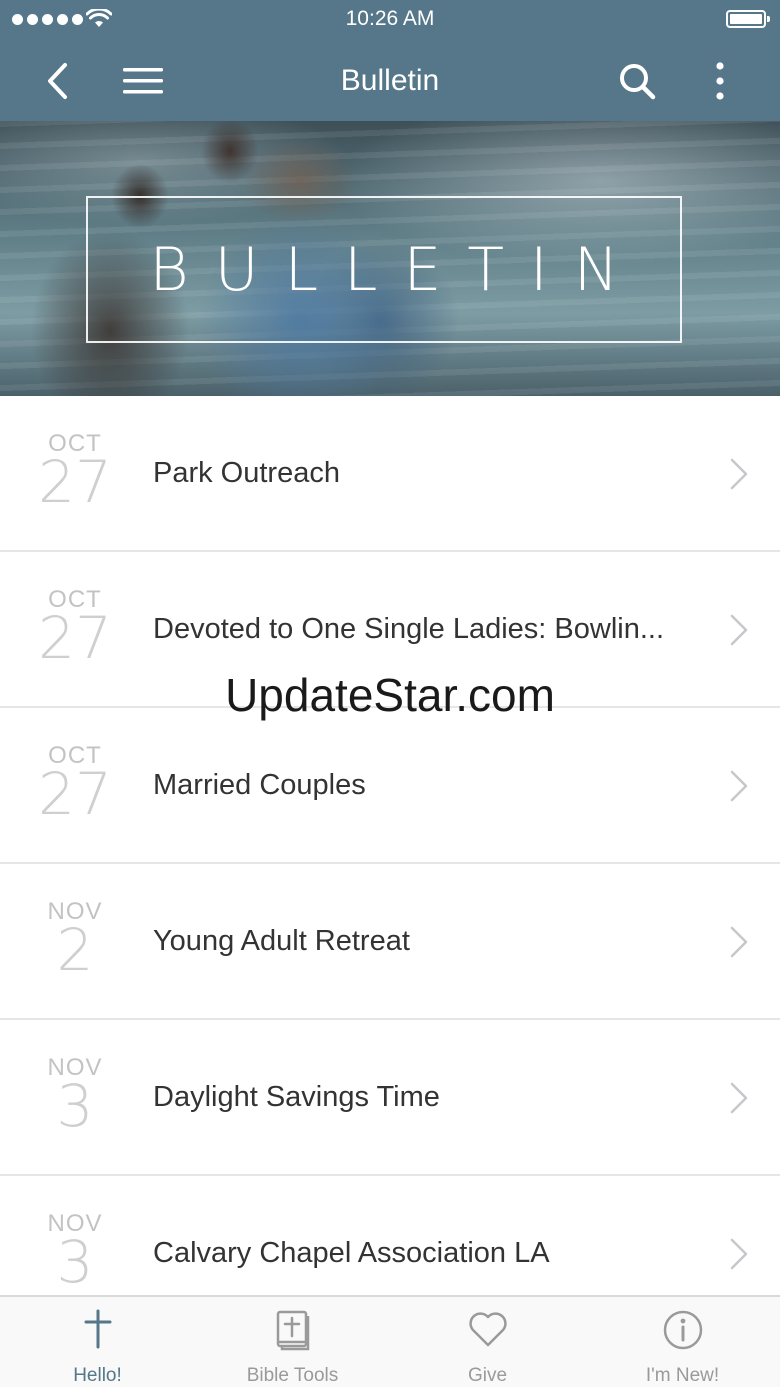 The height and width of the screenshot is (1389, 780). Describe the element at coordinates (296, 1097) in the screenshot. I see `event-title: Daylight Savings Time` at that location.